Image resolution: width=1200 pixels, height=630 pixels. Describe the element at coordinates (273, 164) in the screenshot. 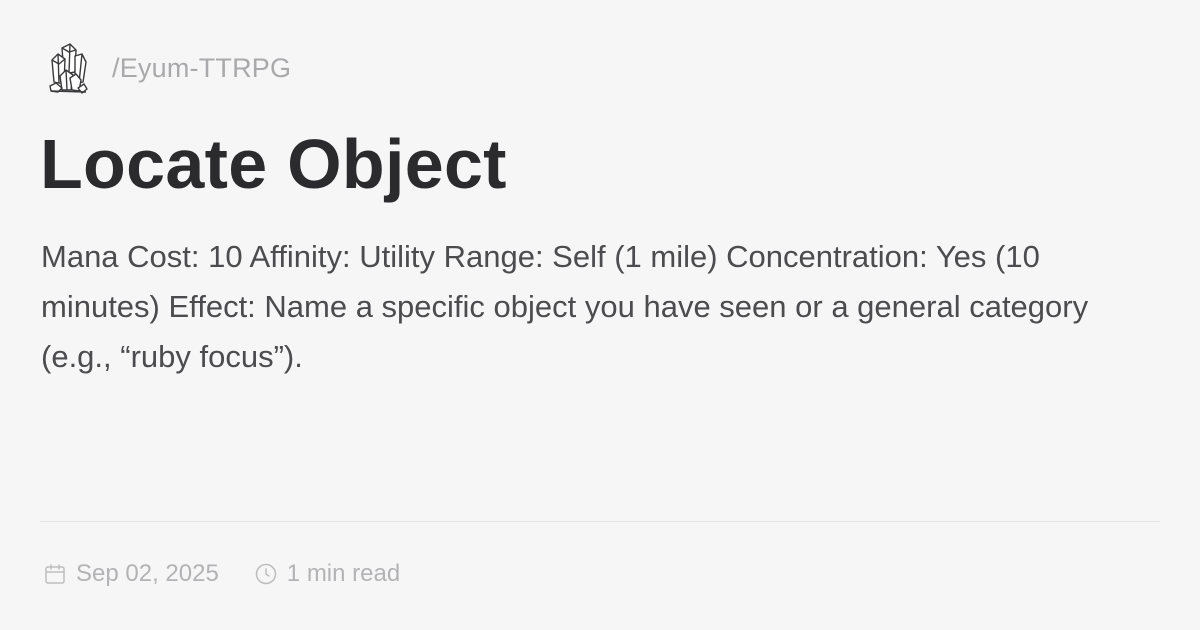

I see `post-title: Locate Object` at that location.